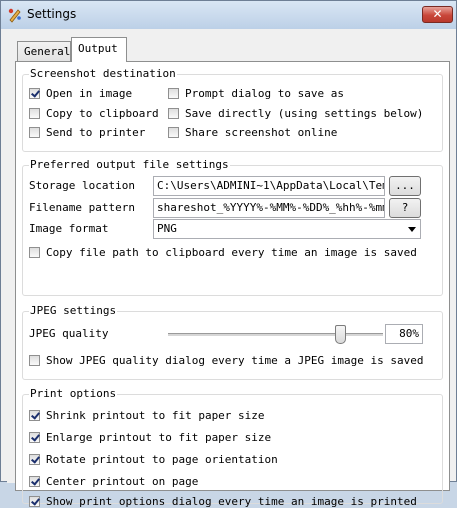  Describe the element at coordinates (405, 208) in the screenshot. I see `filename-help-button: ?` at that location.